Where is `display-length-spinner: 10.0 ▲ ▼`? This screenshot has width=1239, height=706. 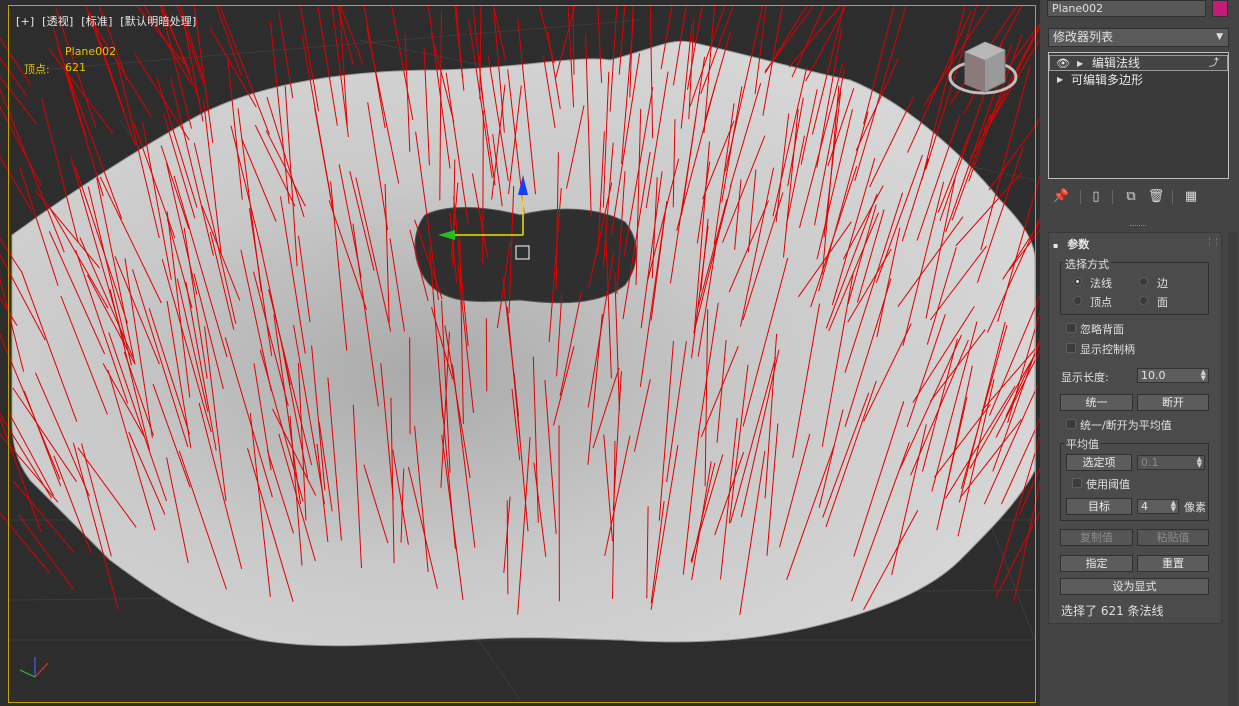
display-length-spinner: 10.0 ▲ ▼ is located at coordinates (1173, 375).